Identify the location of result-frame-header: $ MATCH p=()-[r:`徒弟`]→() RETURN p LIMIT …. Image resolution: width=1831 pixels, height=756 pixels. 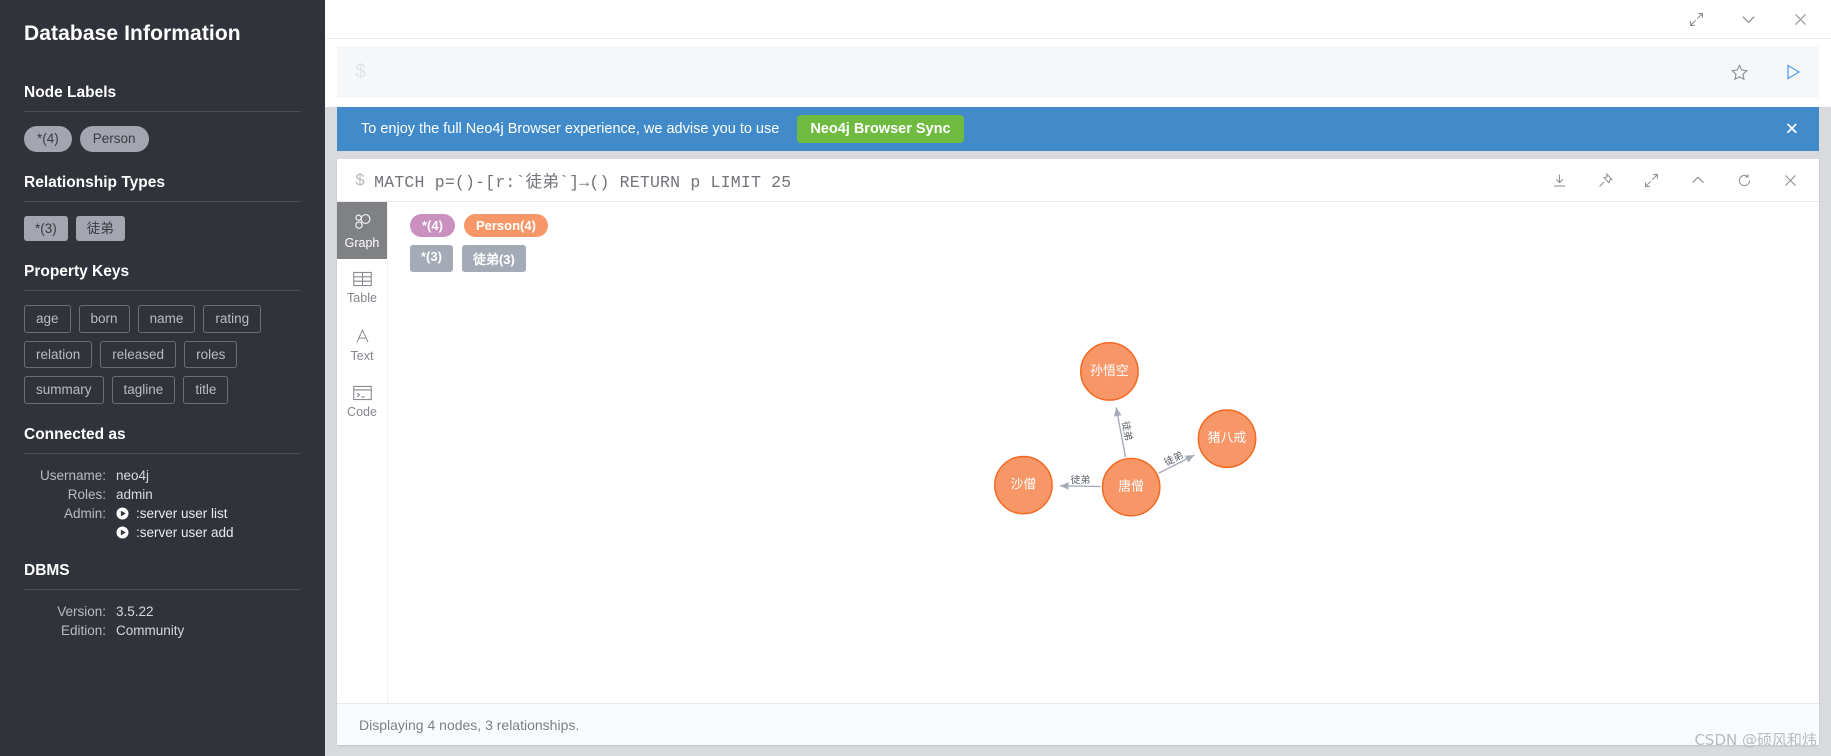
(1078, 180).